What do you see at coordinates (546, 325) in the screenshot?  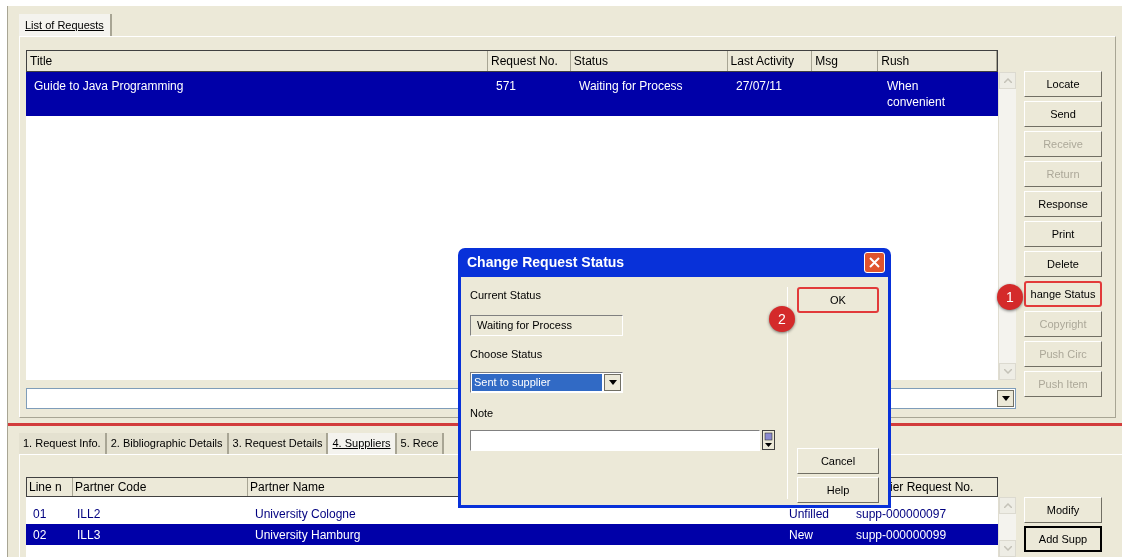 I see `status-field: Waiting for Process` at bounding box center [546, 325].